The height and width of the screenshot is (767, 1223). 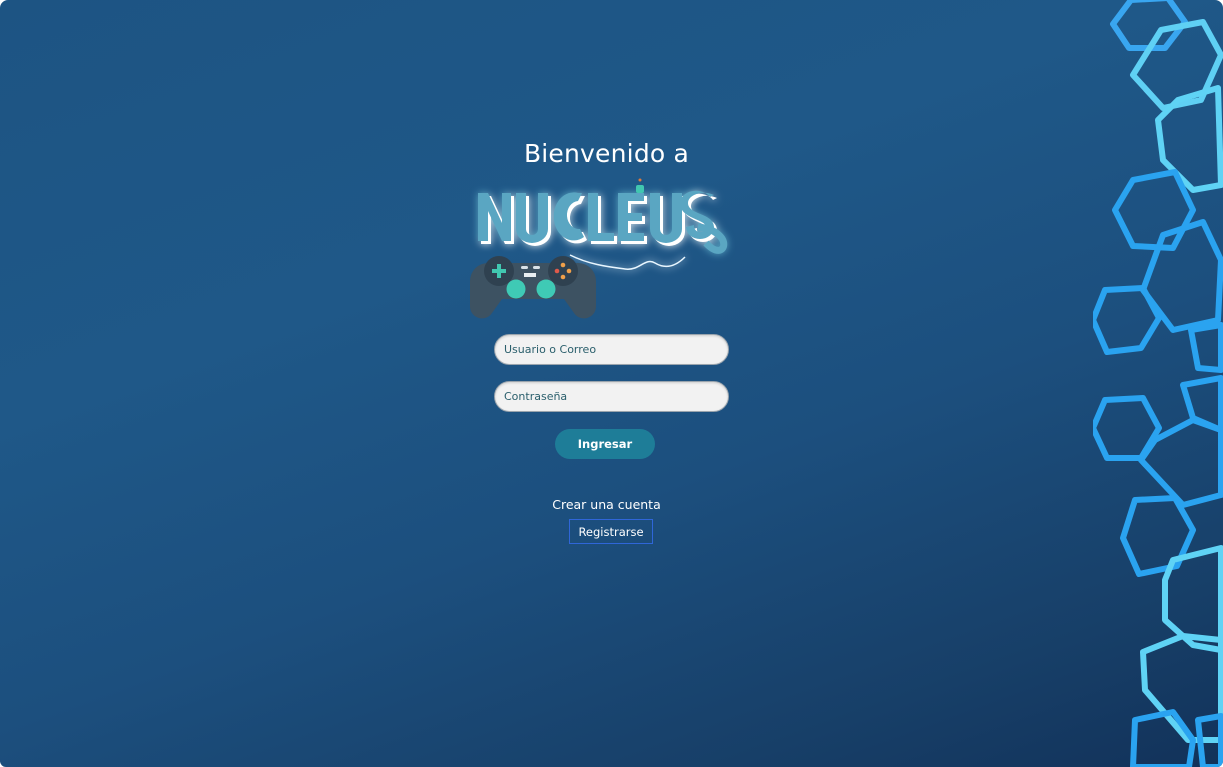 I want to click on create-account-text: Crear una cuenta, so click(x=606, y=504).